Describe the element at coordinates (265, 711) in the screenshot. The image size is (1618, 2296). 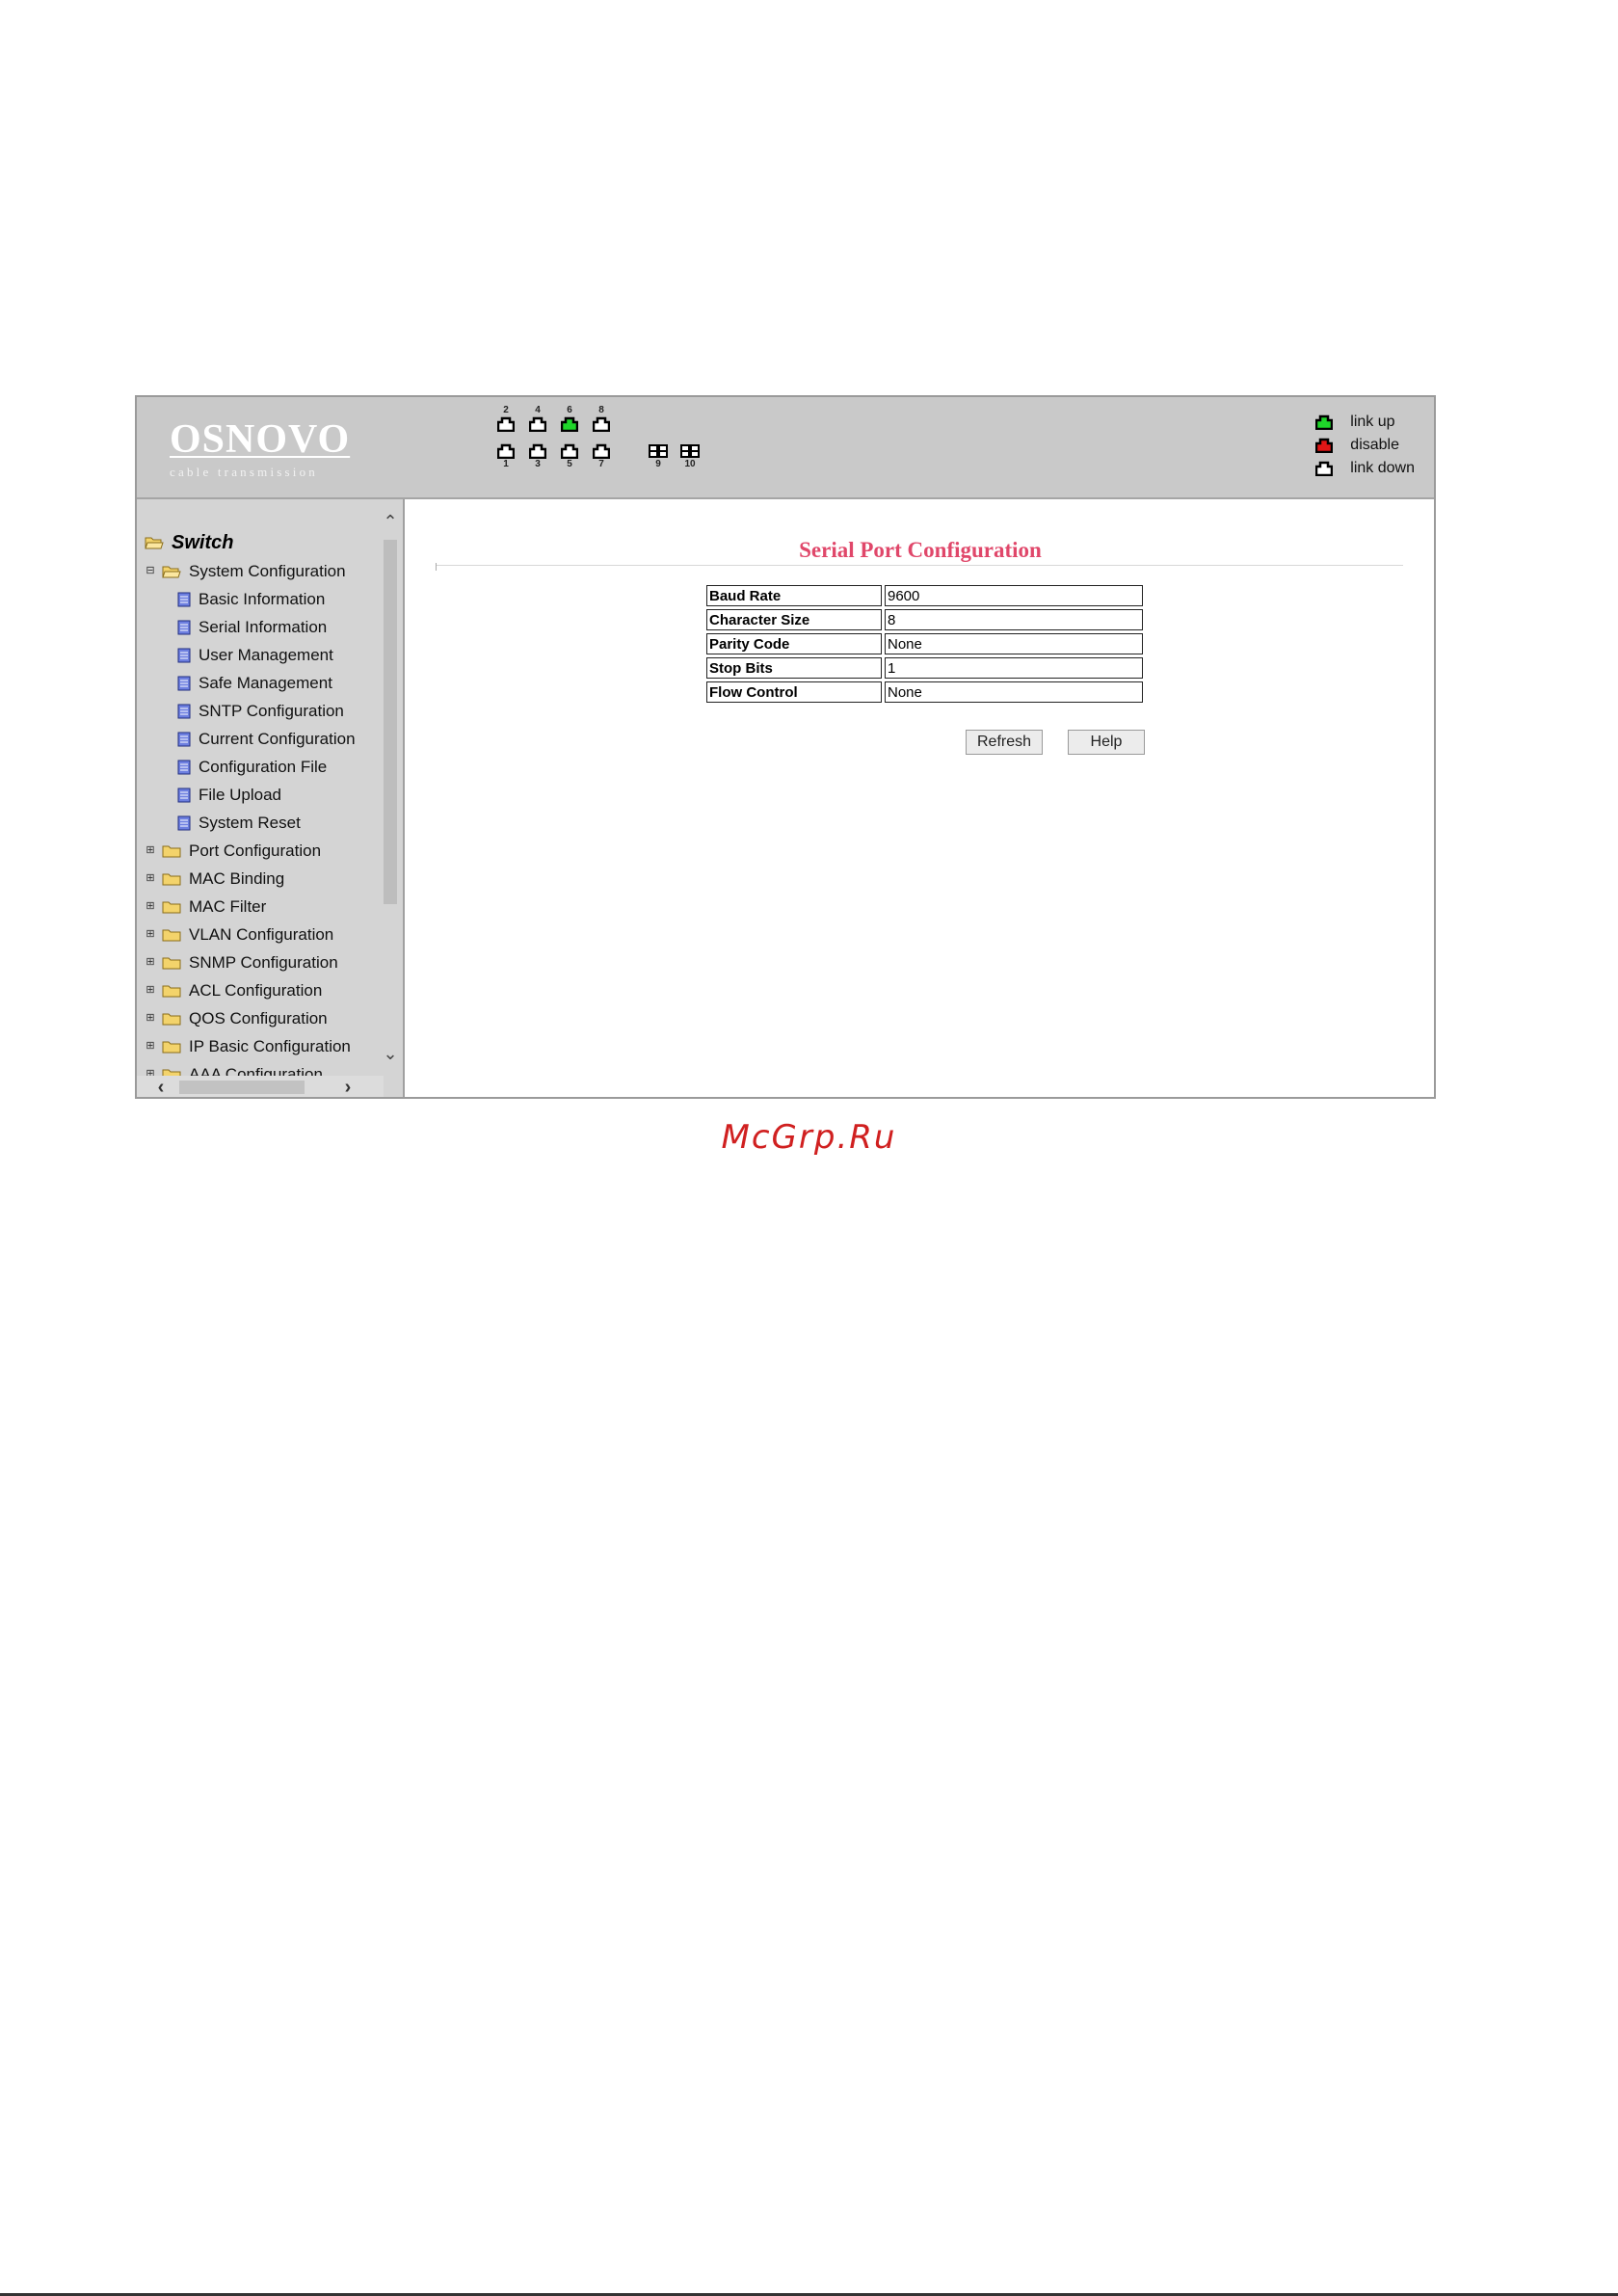
I see `sidebar-item-sntp-configuration: SNTP Configuration` at that location.